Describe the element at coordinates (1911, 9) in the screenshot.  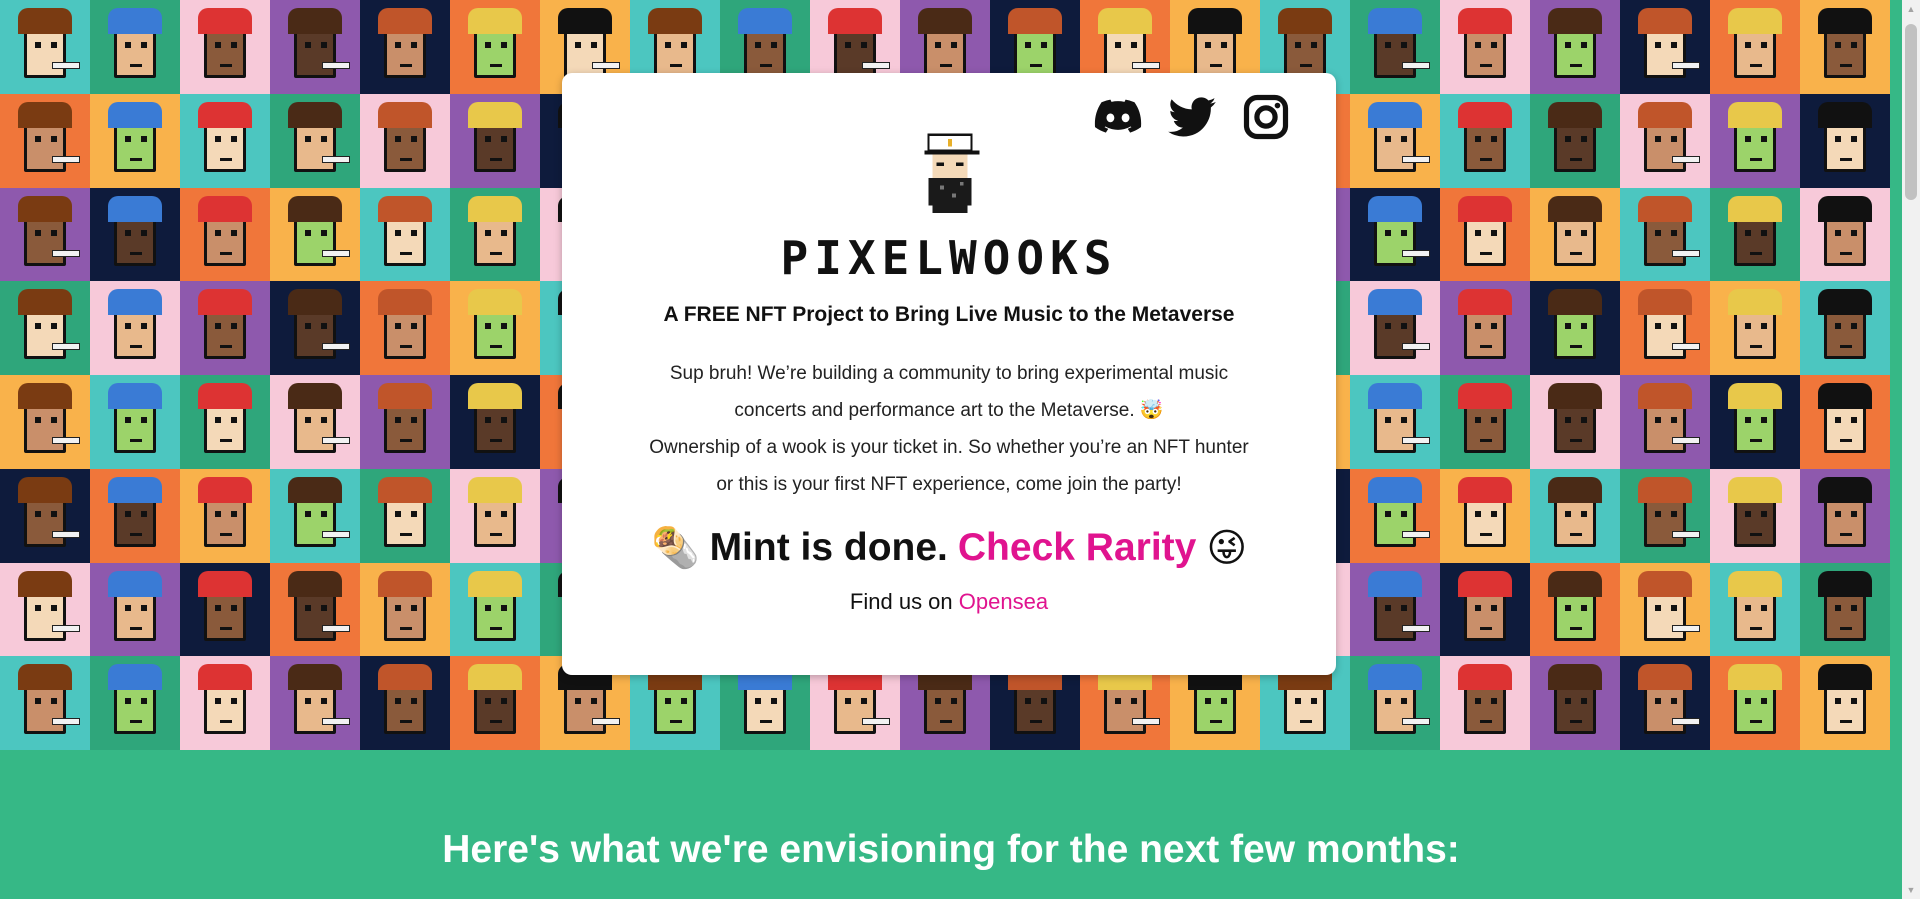
I see `scroll-up-arrow-icon: ▲` at that location.